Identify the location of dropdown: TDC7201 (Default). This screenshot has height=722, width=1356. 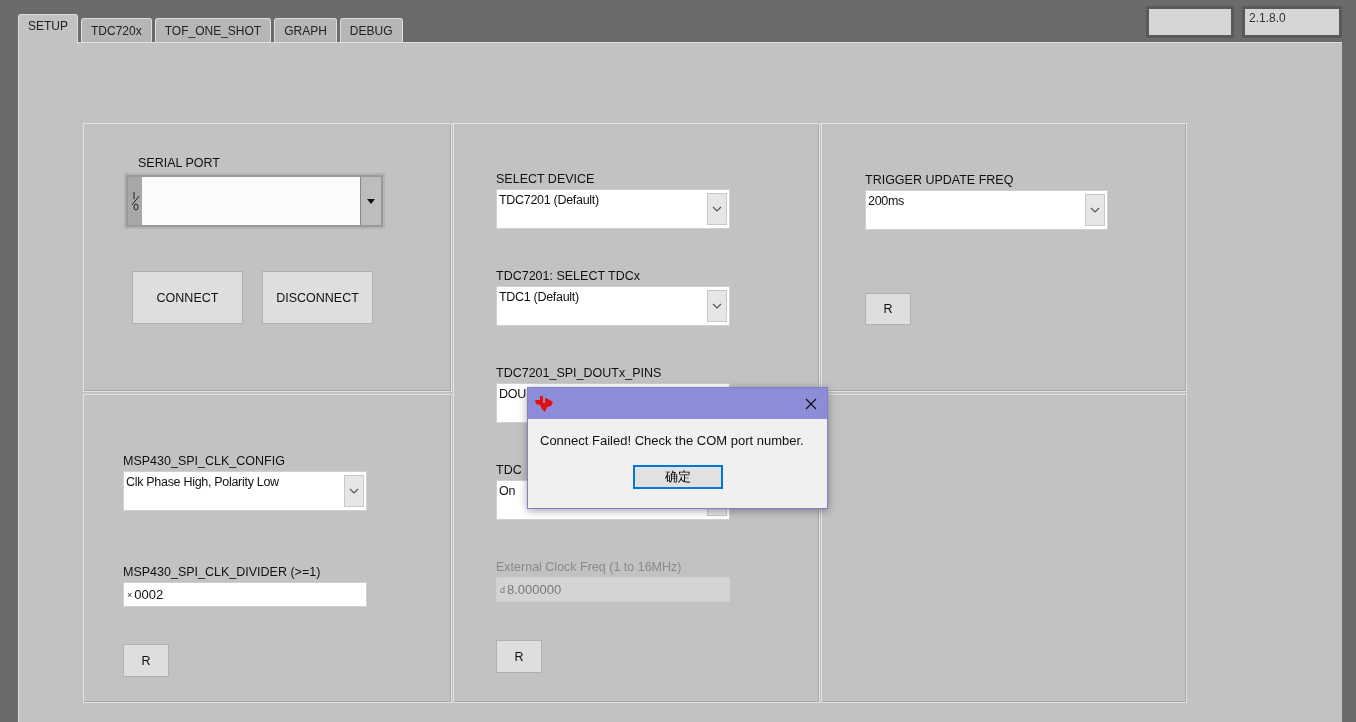
(613, 209).